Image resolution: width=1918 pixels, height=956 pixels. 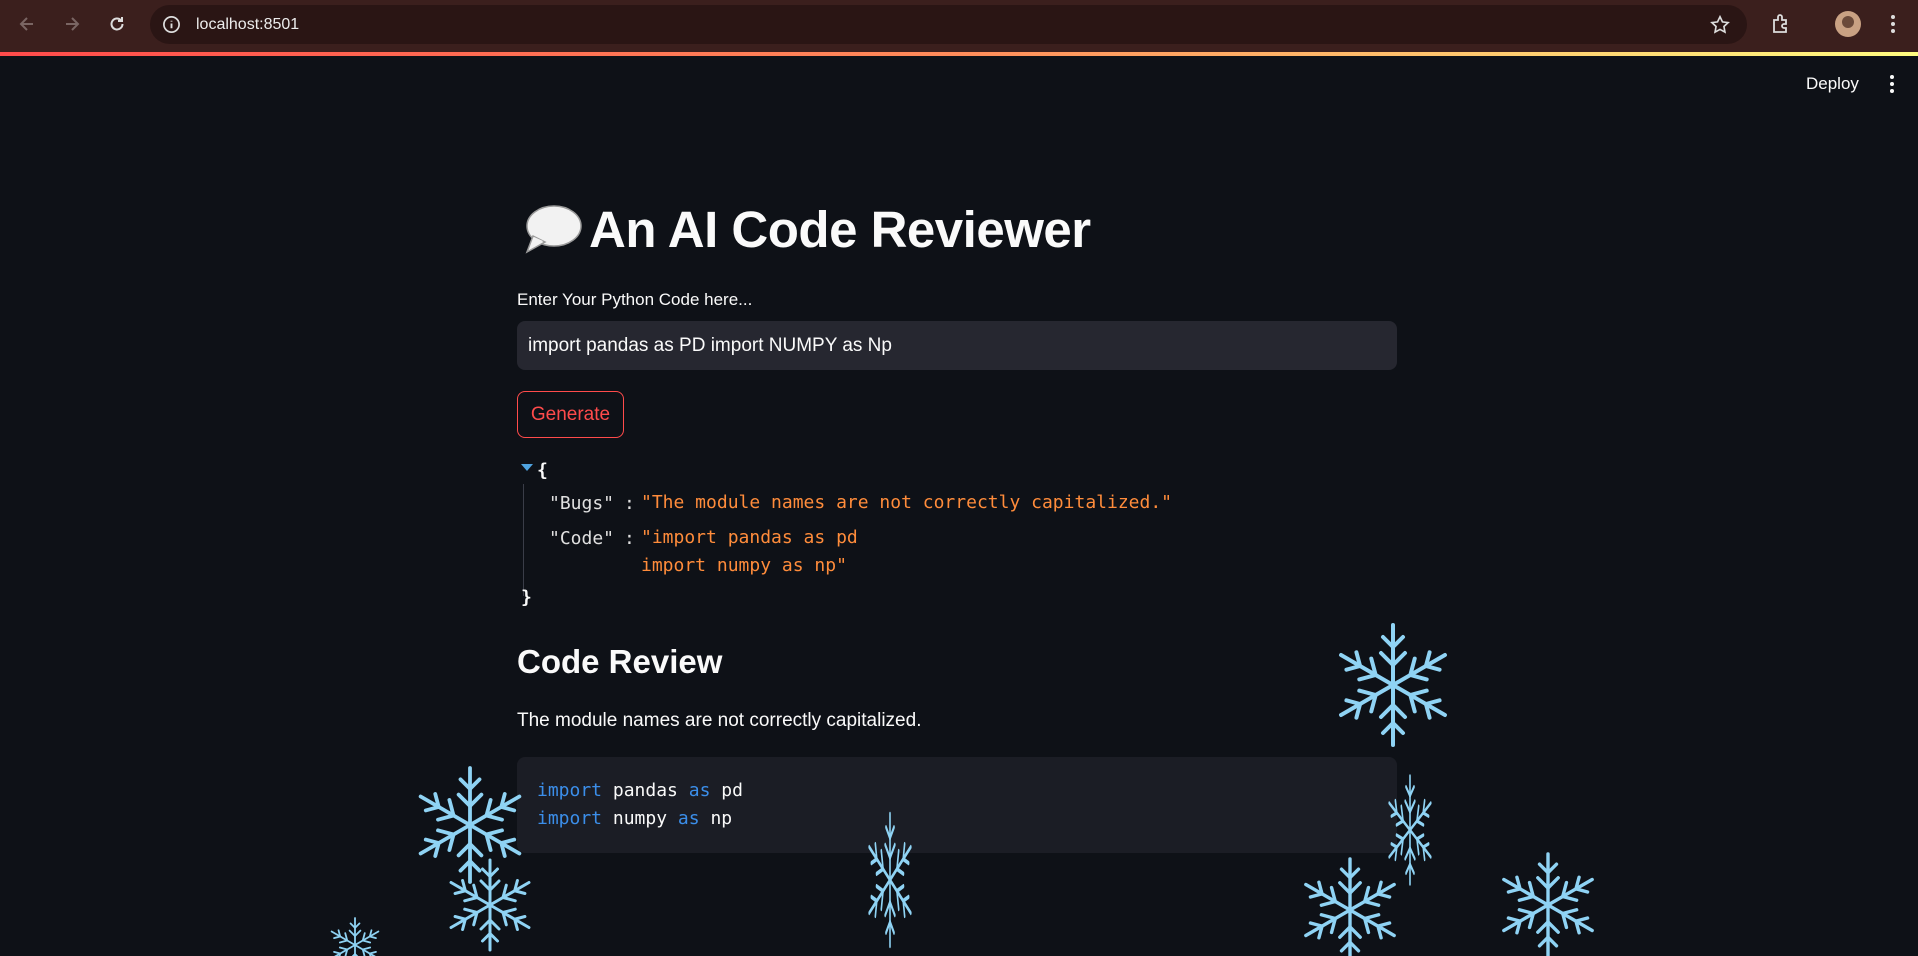 What do you see at coordinates (957, 805) in the screenshot?
I see `code-block: import pandas as pd import numpy as np` at bounding box center [957, 805].